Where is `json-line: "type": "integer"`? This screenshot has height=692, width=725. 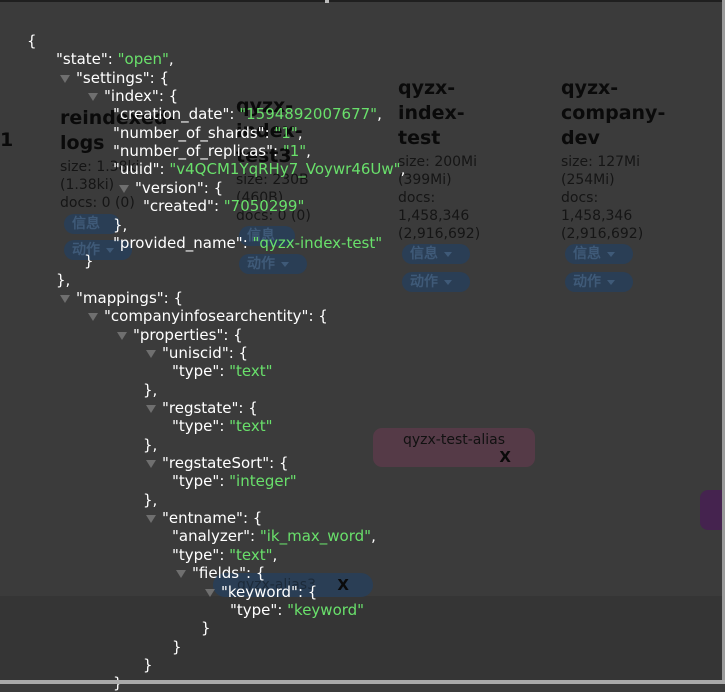
json-line: "type": "integer" is located at coordinates (234, 481).